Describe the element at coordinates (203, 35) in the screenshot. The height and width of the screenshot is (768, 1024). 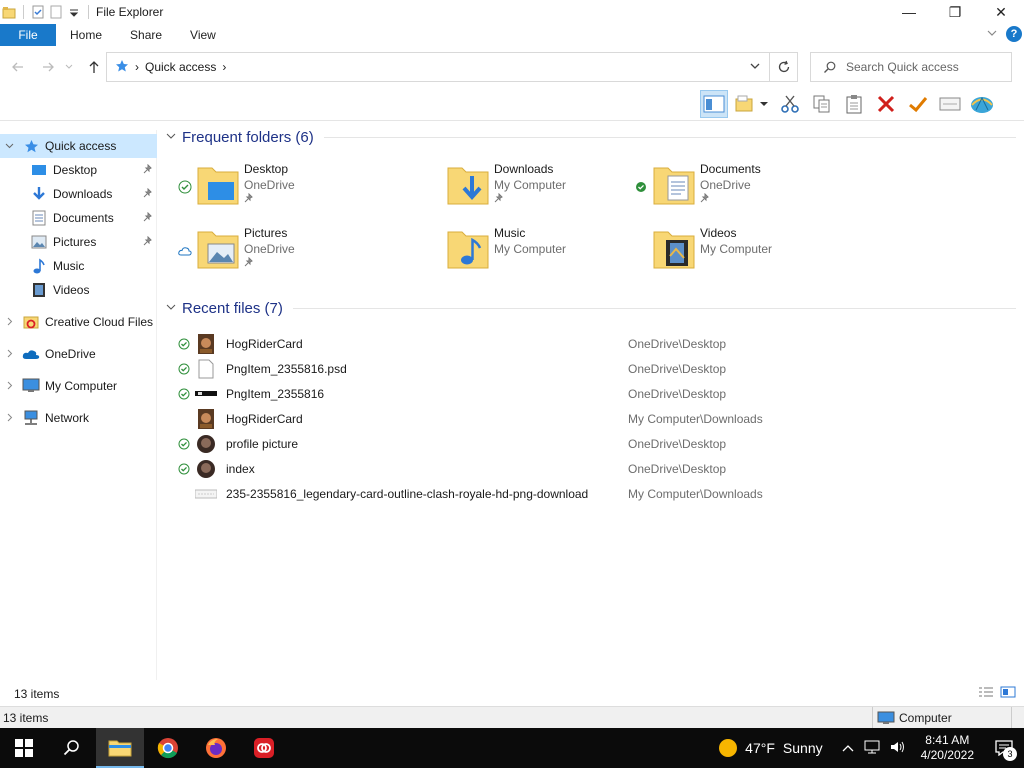
I see `tab-view: View` at that location.